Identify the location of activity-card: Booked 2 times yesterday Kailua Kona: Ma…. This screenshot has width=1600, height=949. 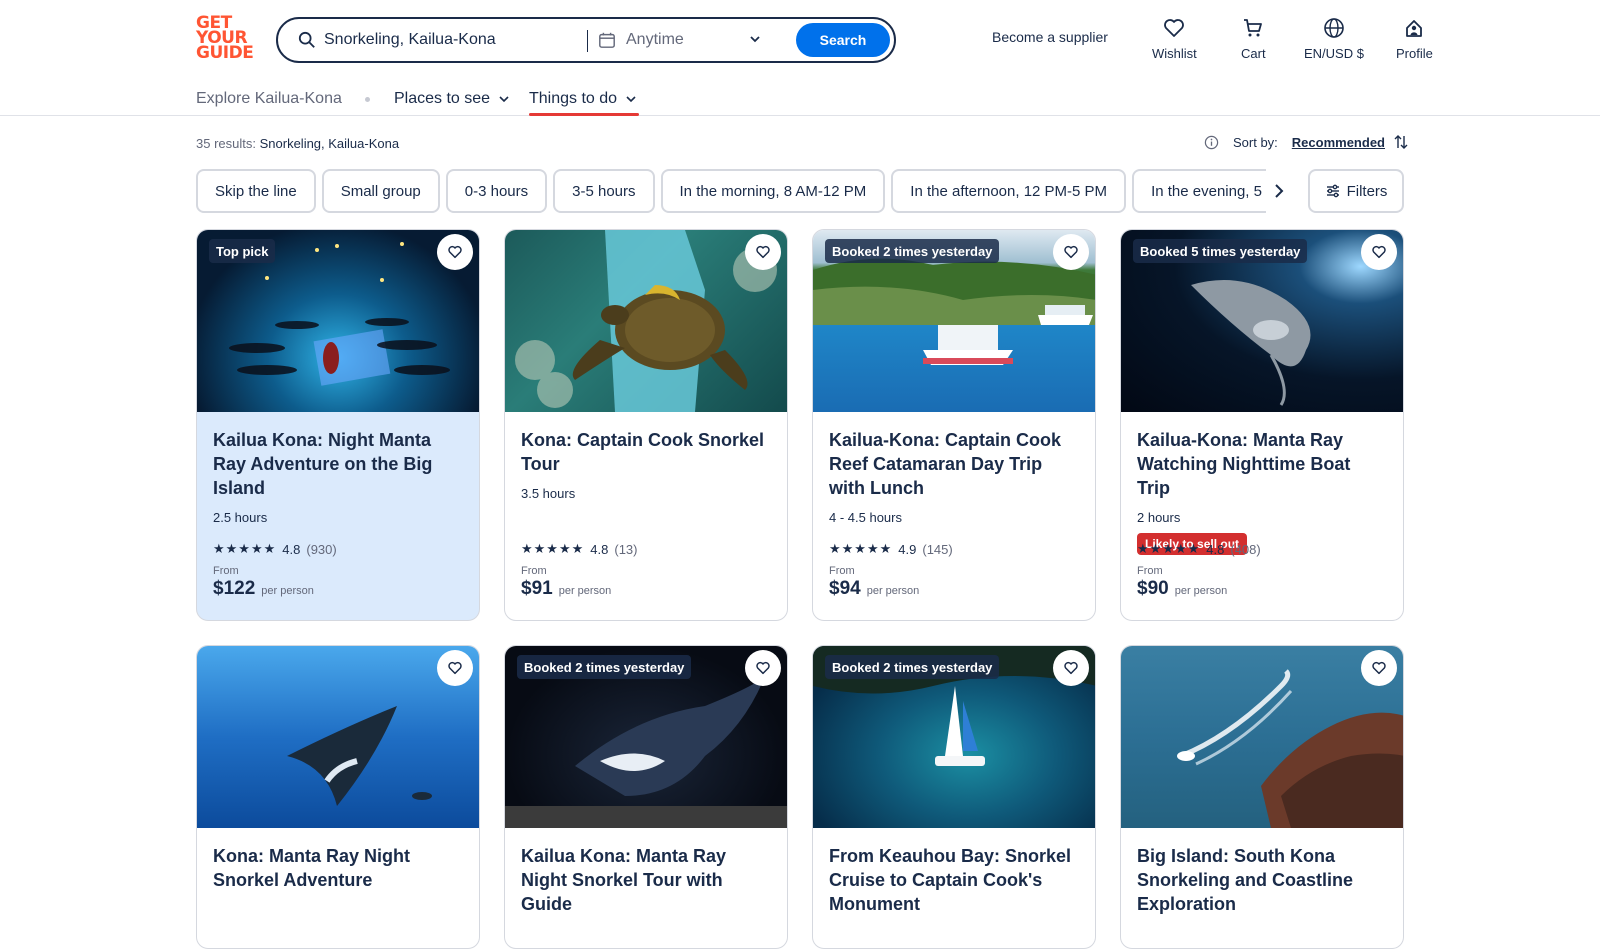
(646, 797).